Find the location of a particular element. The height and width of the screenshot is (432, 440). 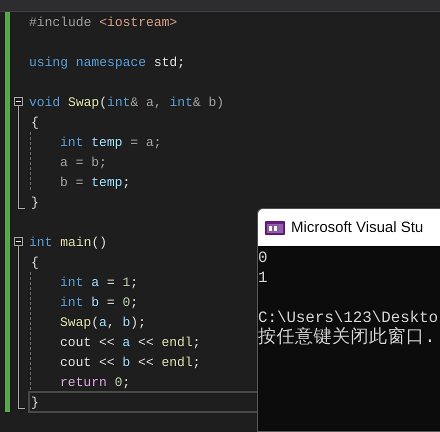

console-output: C:\Users\123\Deskto is located at coordinates (349, 317).